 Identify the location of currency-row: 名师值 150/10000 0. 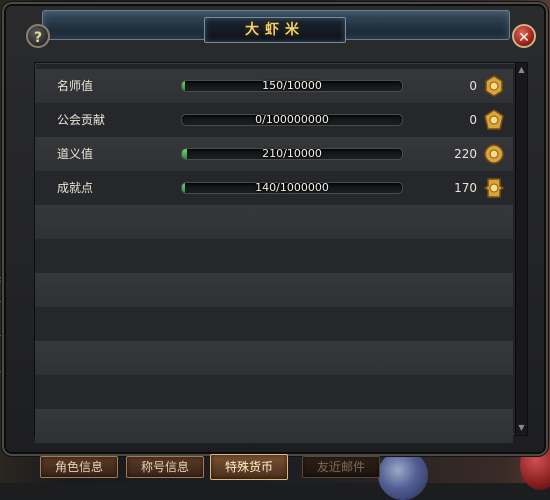
(274, 86).